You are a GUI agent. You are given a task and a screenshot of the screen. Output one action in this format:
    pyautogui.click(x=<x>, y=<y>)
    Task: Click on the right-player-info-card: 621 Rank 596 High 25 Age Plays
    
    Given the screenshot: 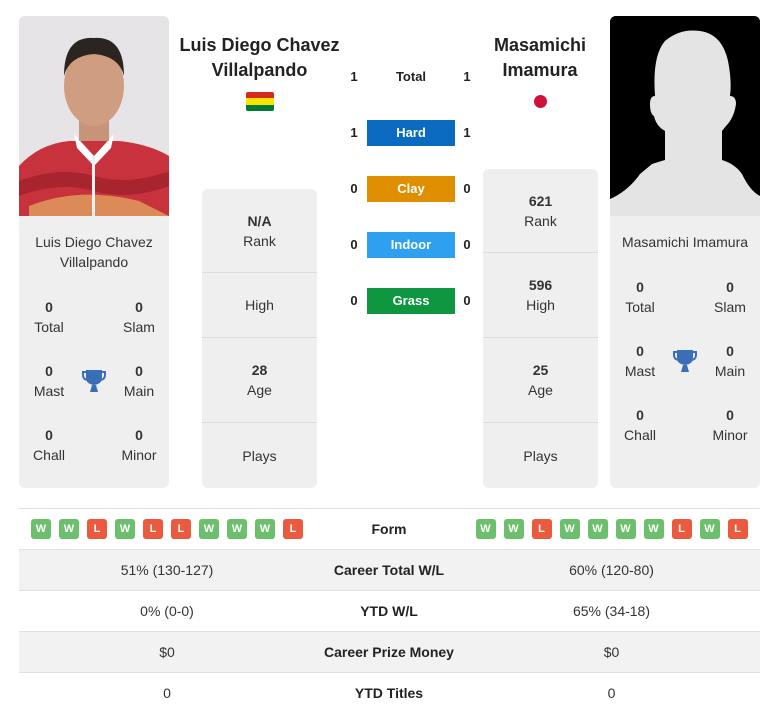 What is the action you would take?
    pyautogui.click(x=540, y=328)
    